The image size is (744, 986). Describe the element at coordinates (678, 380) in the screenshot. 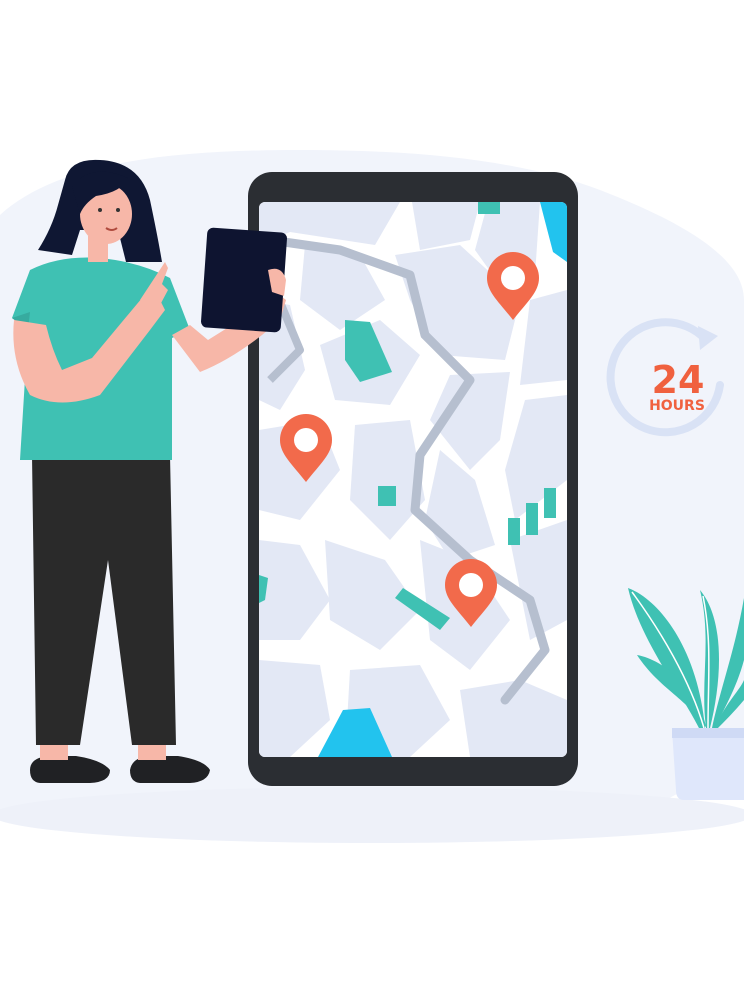

I see `badge-number: 24` at that location.